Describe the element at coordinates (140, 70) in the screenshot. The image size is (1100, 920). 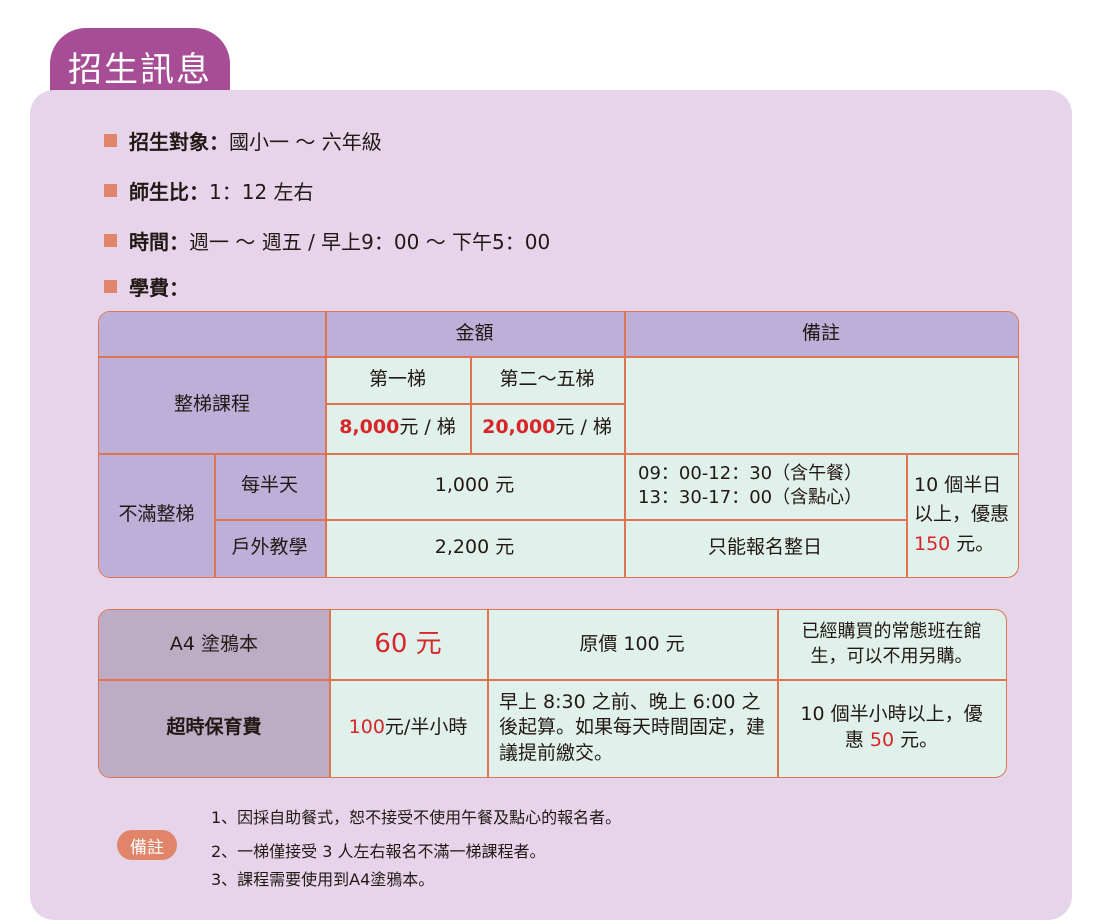
I see `page-title: 招生訊息` at that location.